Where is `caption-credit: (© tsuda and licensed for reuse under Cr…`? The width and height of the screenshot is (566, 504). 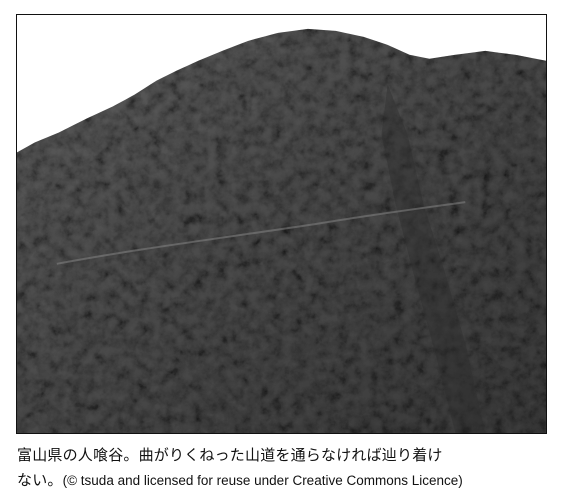 caption-credit: (© tsuda and licensed for reuse under Cr… is located at coordinates (262, 480).